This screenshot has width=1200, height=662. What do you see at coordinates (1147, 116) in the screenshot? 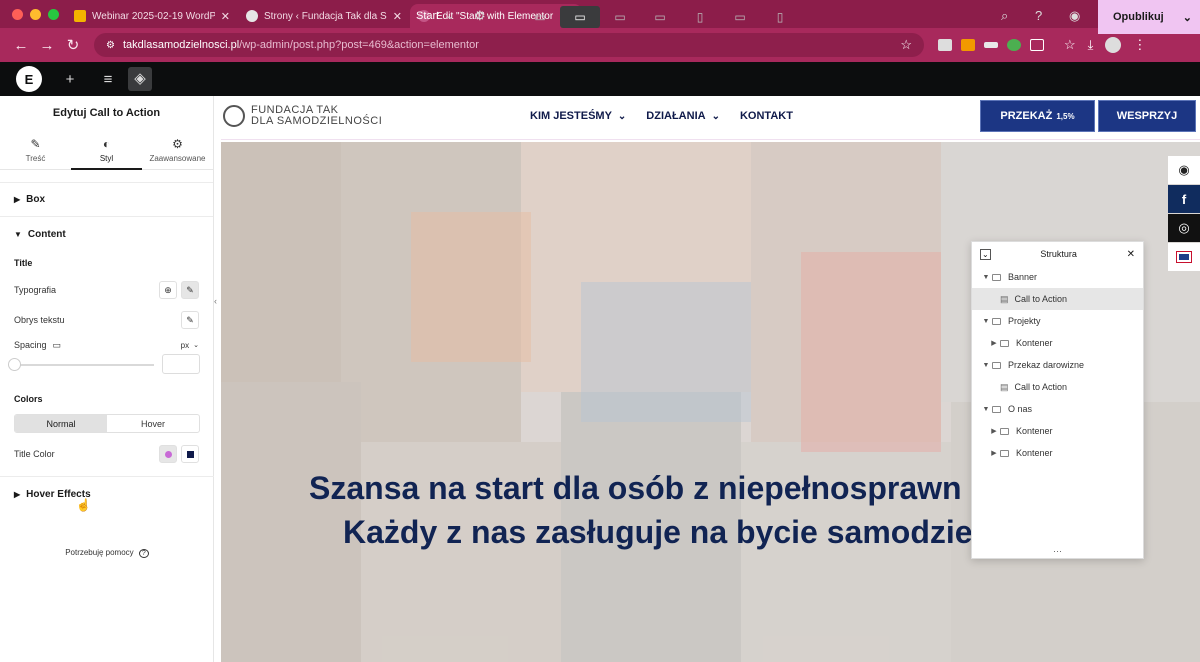
I see `support-button: WESPRZYJ` at bounding box center [1147, 116].